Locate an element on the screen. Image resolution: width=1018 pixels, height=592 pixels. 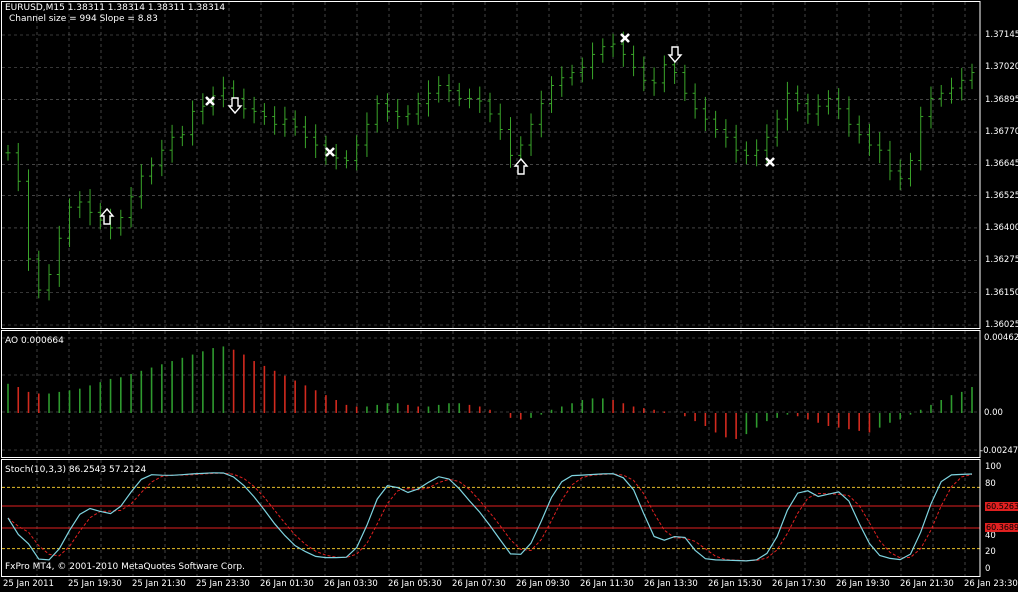
time-axis-label: 26 Jan 05:30 is located at coordinates (415, 584).